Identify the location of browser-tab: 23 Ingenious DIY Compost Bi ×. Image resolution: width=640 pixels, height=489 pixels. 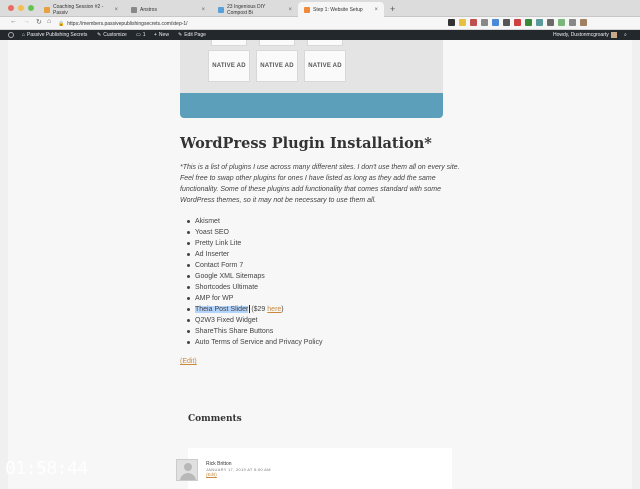
(255, 9).